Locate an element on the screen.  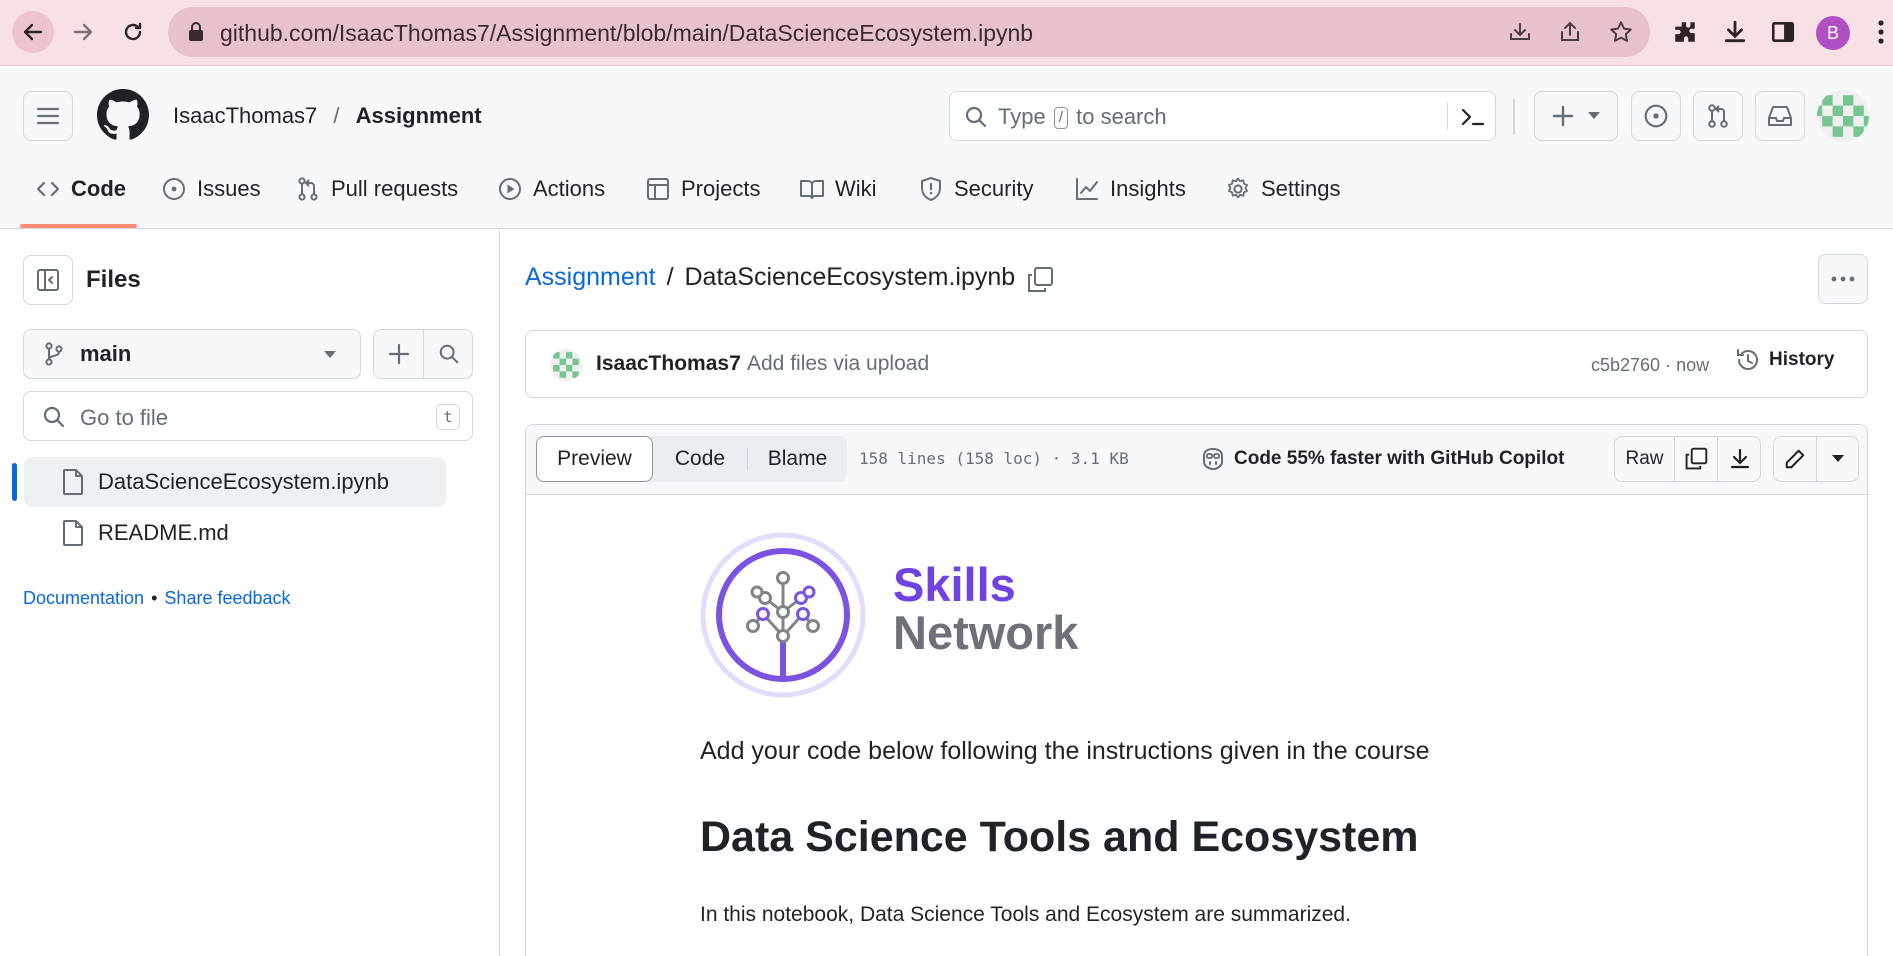
identicon-avatar is located at coordinates (1843, 116).